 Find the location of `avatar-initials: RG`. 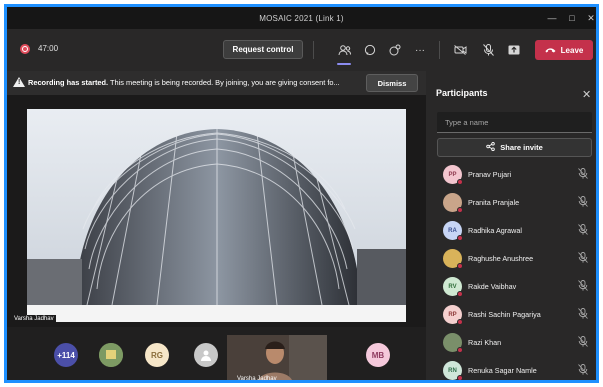

avatar-initials: RG is located at coordinates (157, 355).